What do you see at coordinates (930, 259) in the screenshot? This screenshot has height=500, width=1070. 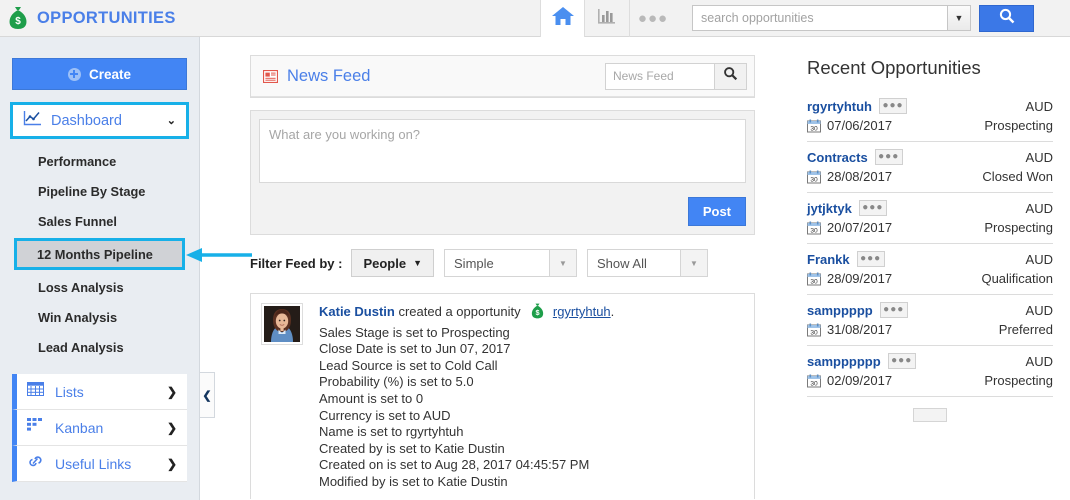 I see `recent-opportunity-top: Frankk ●●● AUD` at bounding box center [930, 259].